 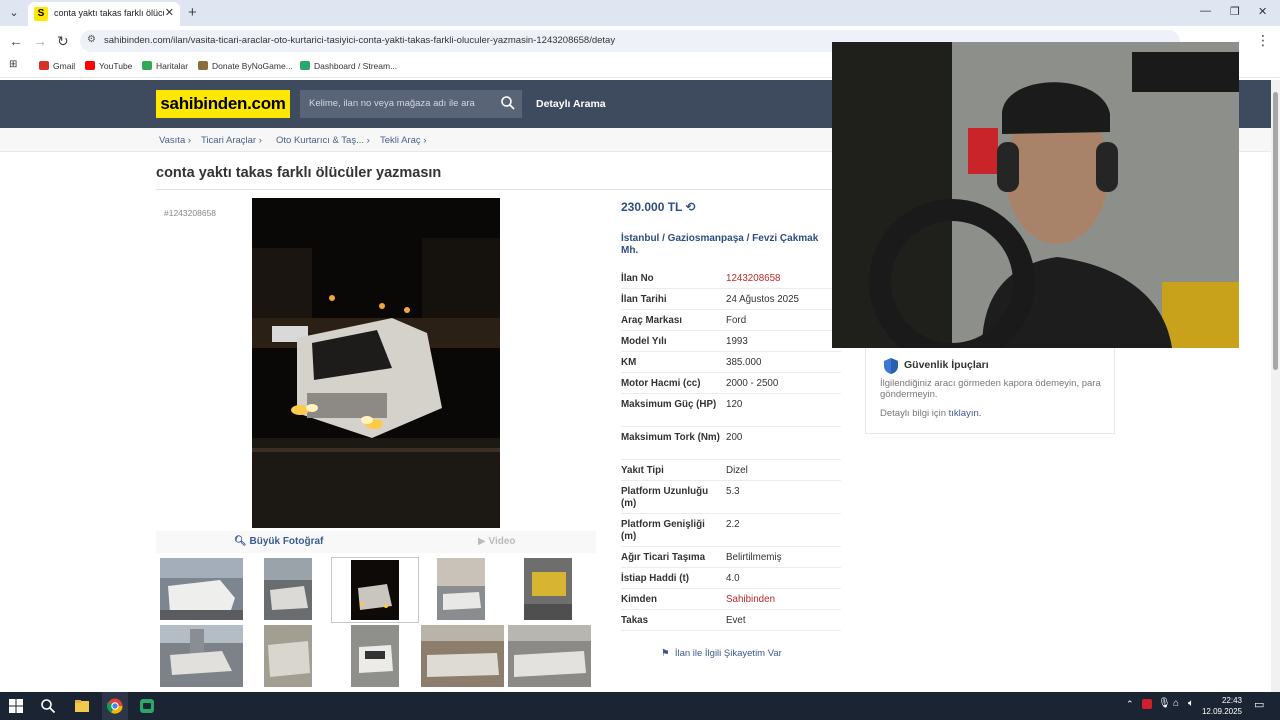 I want to click on spec-row: İstiap Haddi (t) 4.0, so click(x=731, y=578).